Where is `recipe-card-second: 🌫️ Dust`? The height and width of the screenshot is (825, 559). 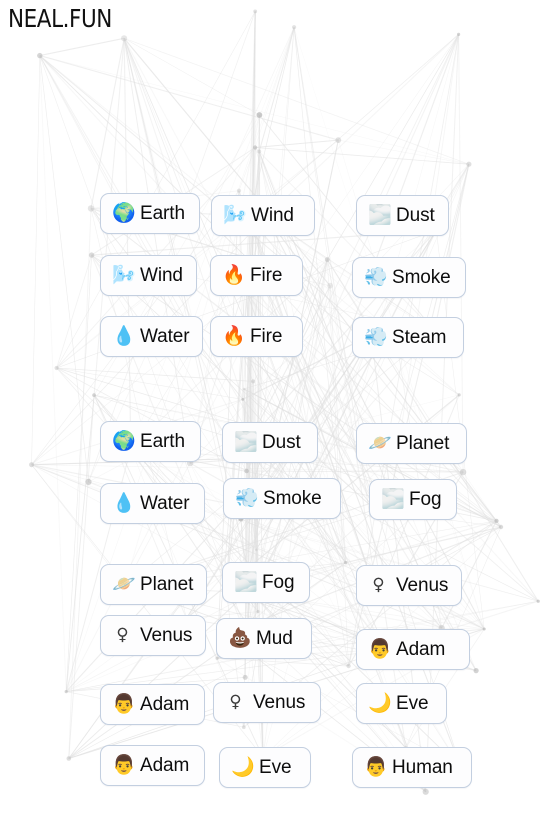 recipe-card-second: 🌫️ Dust is located at coordinates (270, 442).